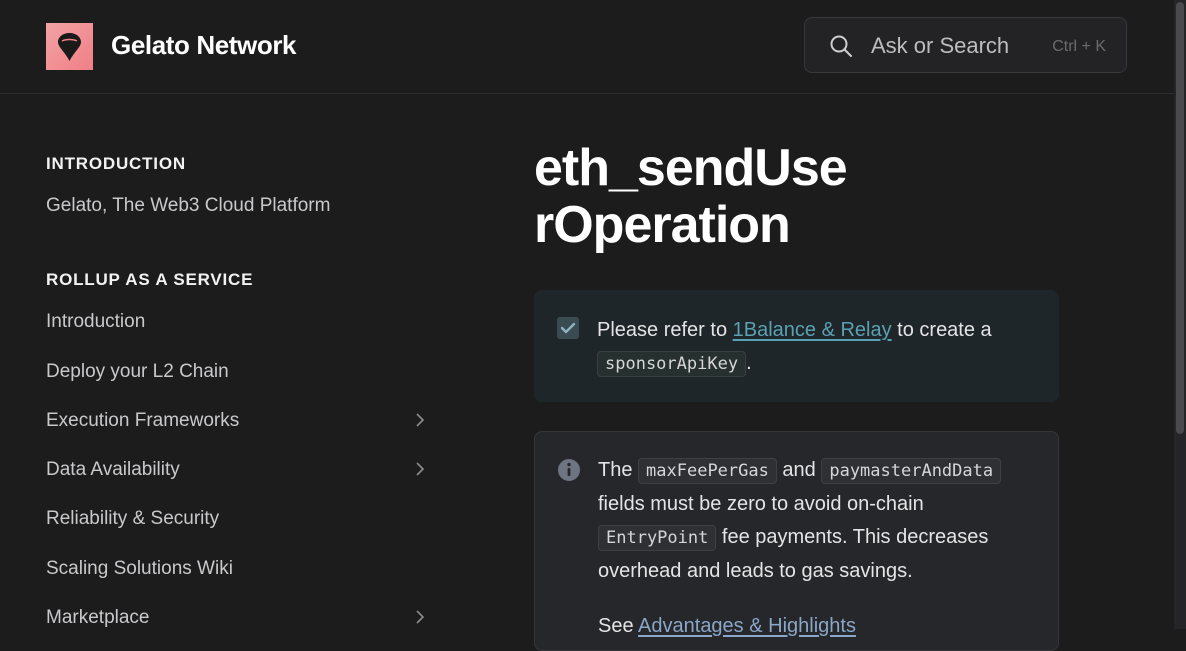 The width and height of the screenshot is (1186, 651). I want to click on advantages-highlights-link: Advantages & Highlights, so click(747, 626).